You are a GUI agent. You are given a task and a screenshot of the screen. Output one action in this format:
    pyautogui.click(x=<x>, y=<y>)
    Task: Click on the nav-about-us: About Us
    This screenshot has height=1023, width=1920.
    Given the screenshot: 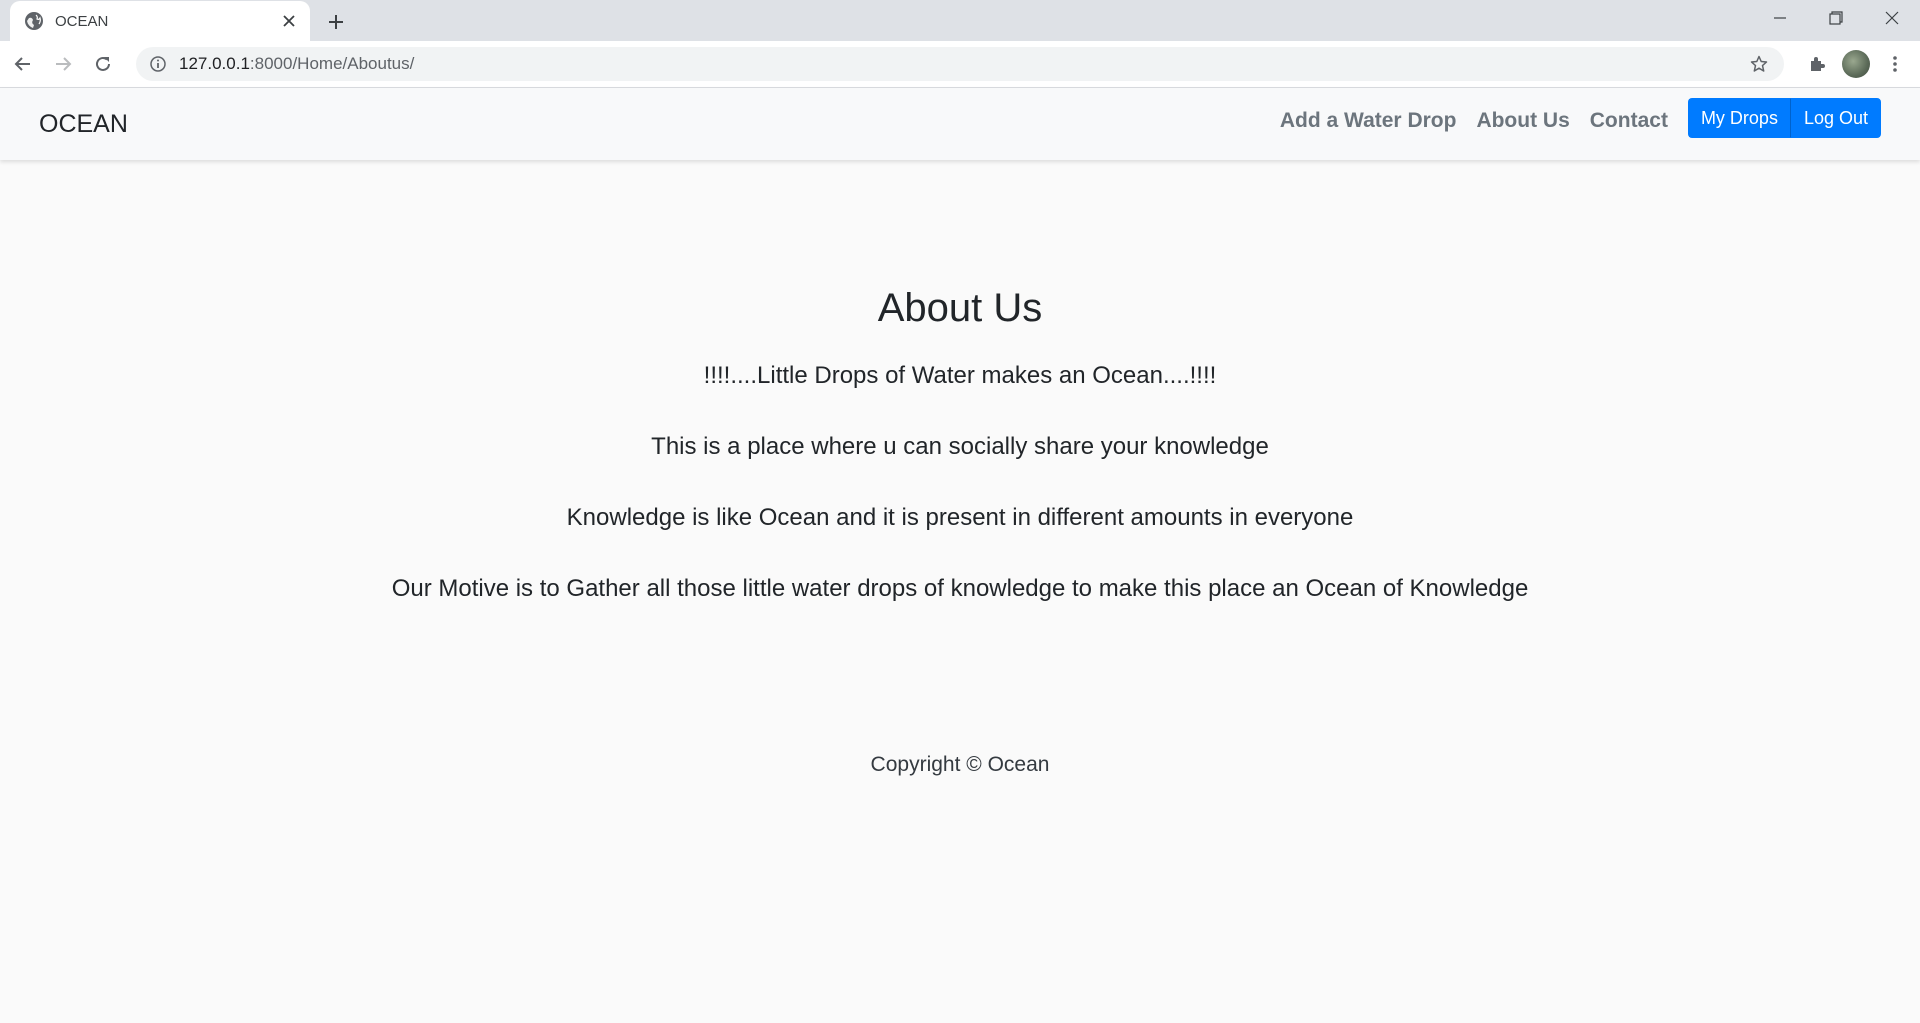 What is the action you would take?
    pyautogui.click(x=1522, y=121)
    